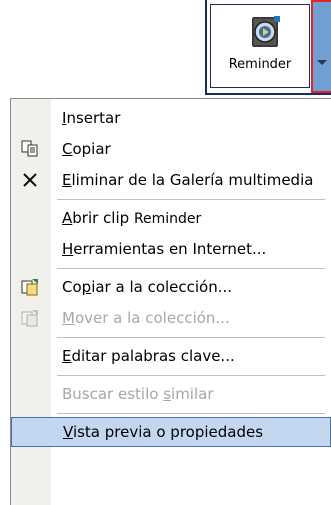 The width and height of the screenshot is (331, 505). I want to click on menu-item-mnemonic: s, so click(167, 394).